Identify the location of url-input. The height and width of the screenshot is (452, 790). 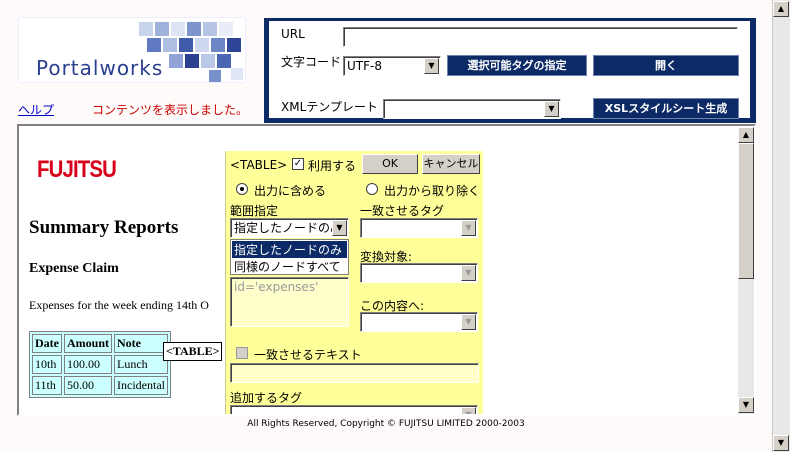
(540, 37).